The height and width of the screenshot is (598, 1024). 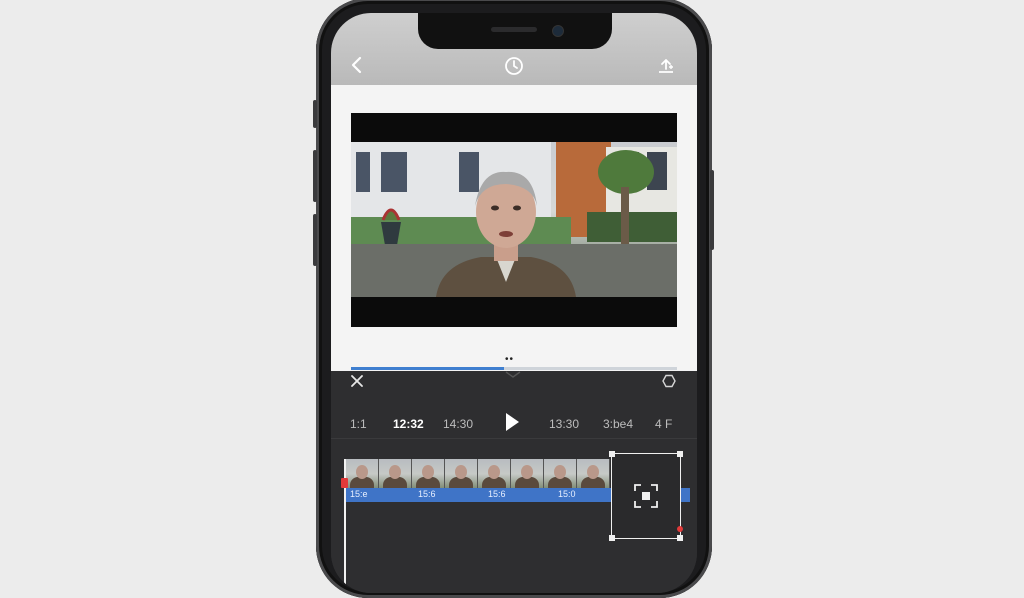 I want to click on video-preview, so click(x=514, y=220).